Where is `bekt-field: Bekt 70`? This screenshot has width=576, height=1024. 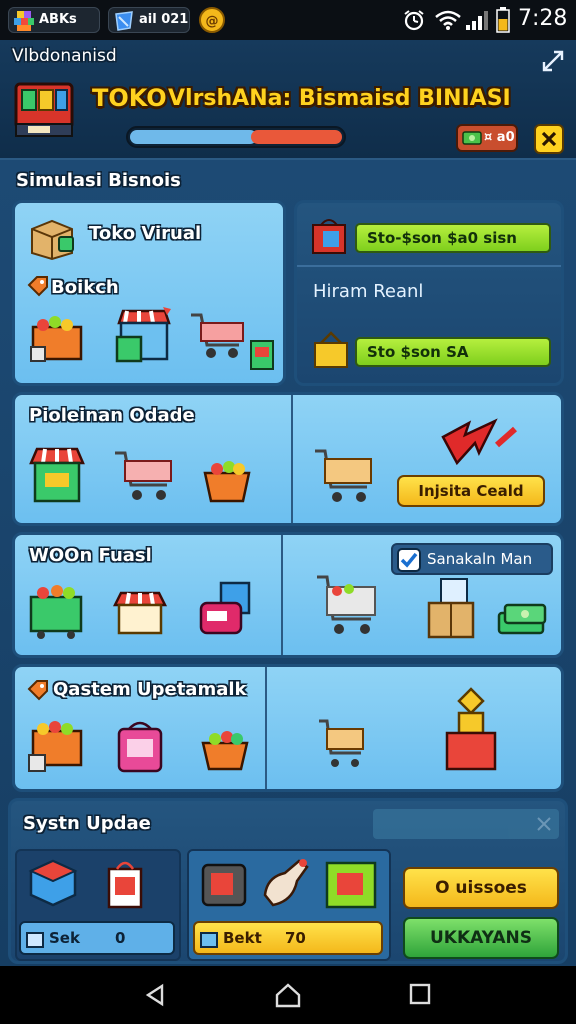 bekt-field: Bekt 70 is located at coordinates (288, 938).